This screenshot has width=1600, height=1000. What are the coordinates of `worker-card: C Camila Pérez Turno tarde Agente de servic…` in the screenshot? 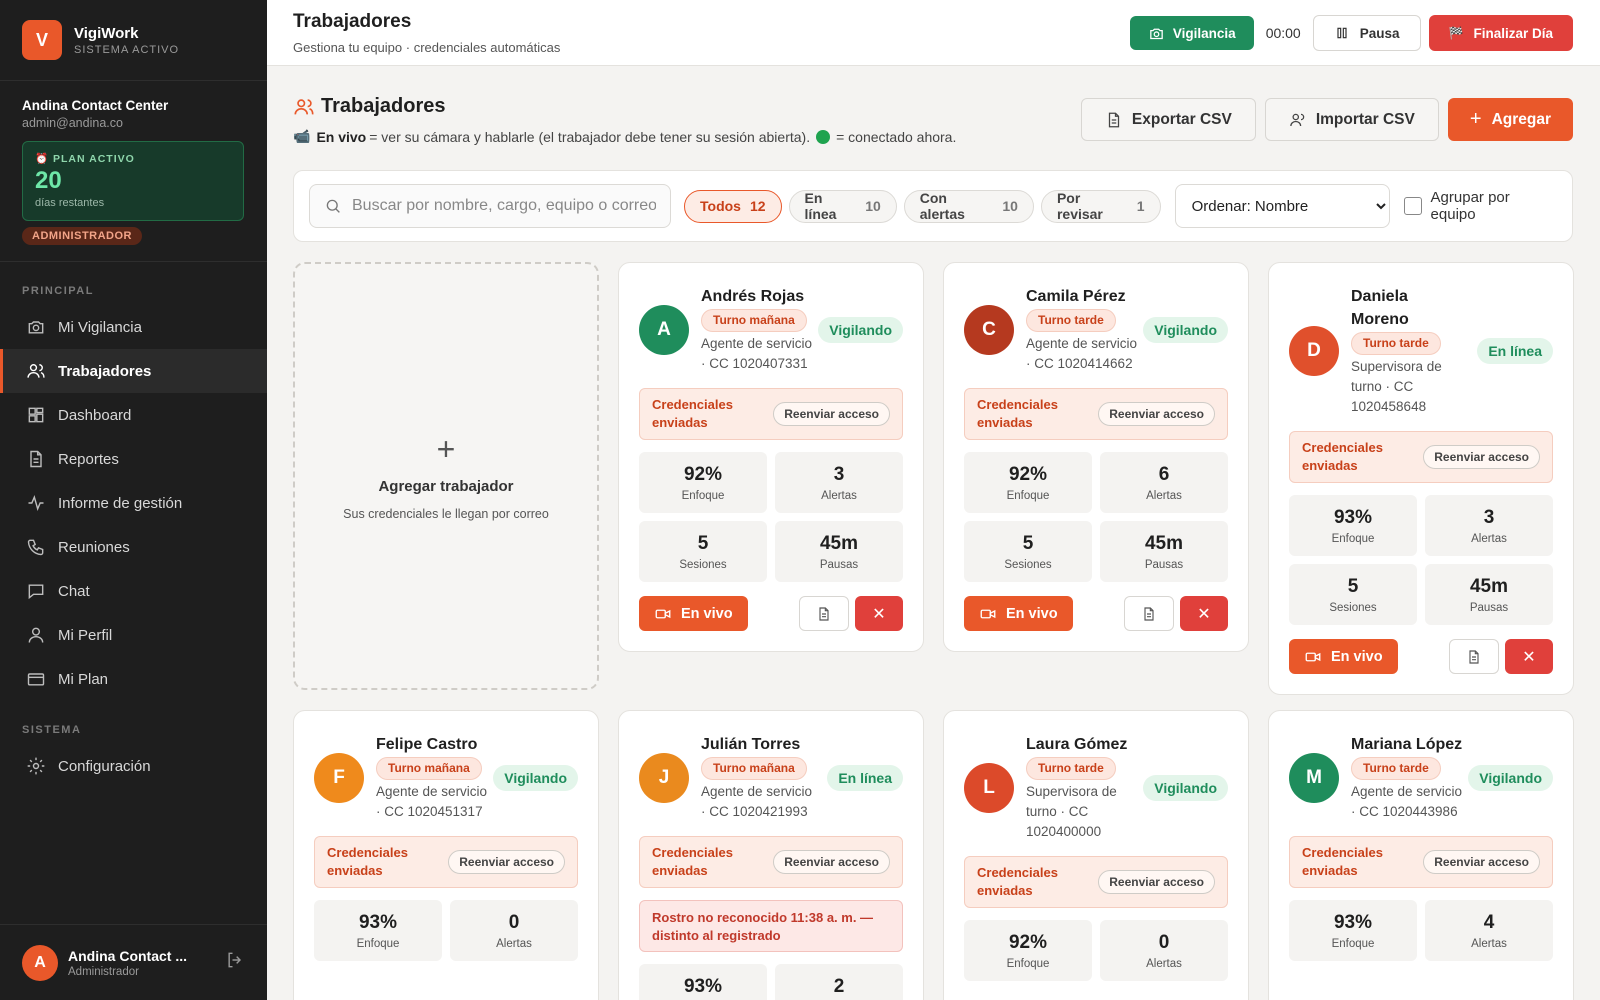 It's located at (1096, 457).